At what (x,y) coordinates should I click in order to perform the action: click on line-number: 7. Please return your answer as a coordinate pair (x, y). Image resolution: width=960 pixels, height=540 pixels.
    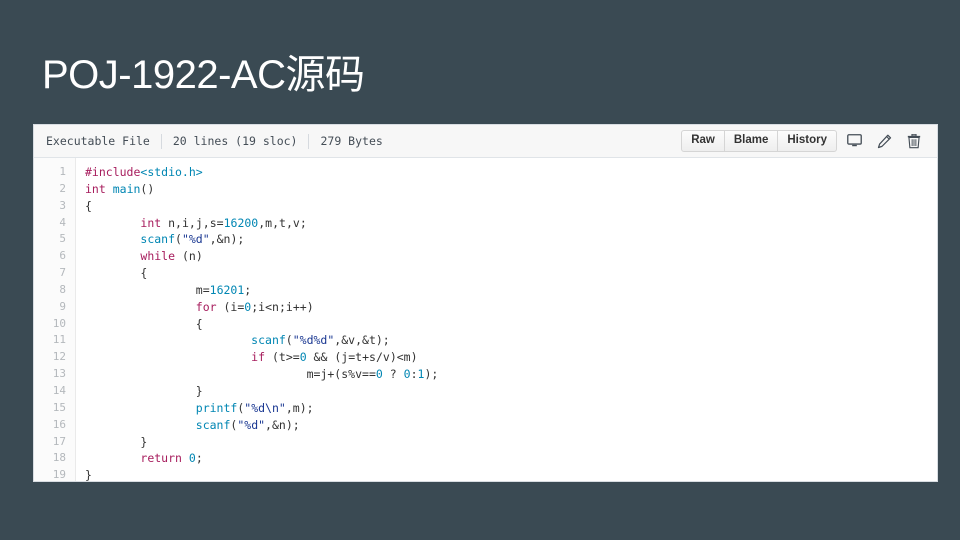
    Looking at the image, I should click on (62, 273).